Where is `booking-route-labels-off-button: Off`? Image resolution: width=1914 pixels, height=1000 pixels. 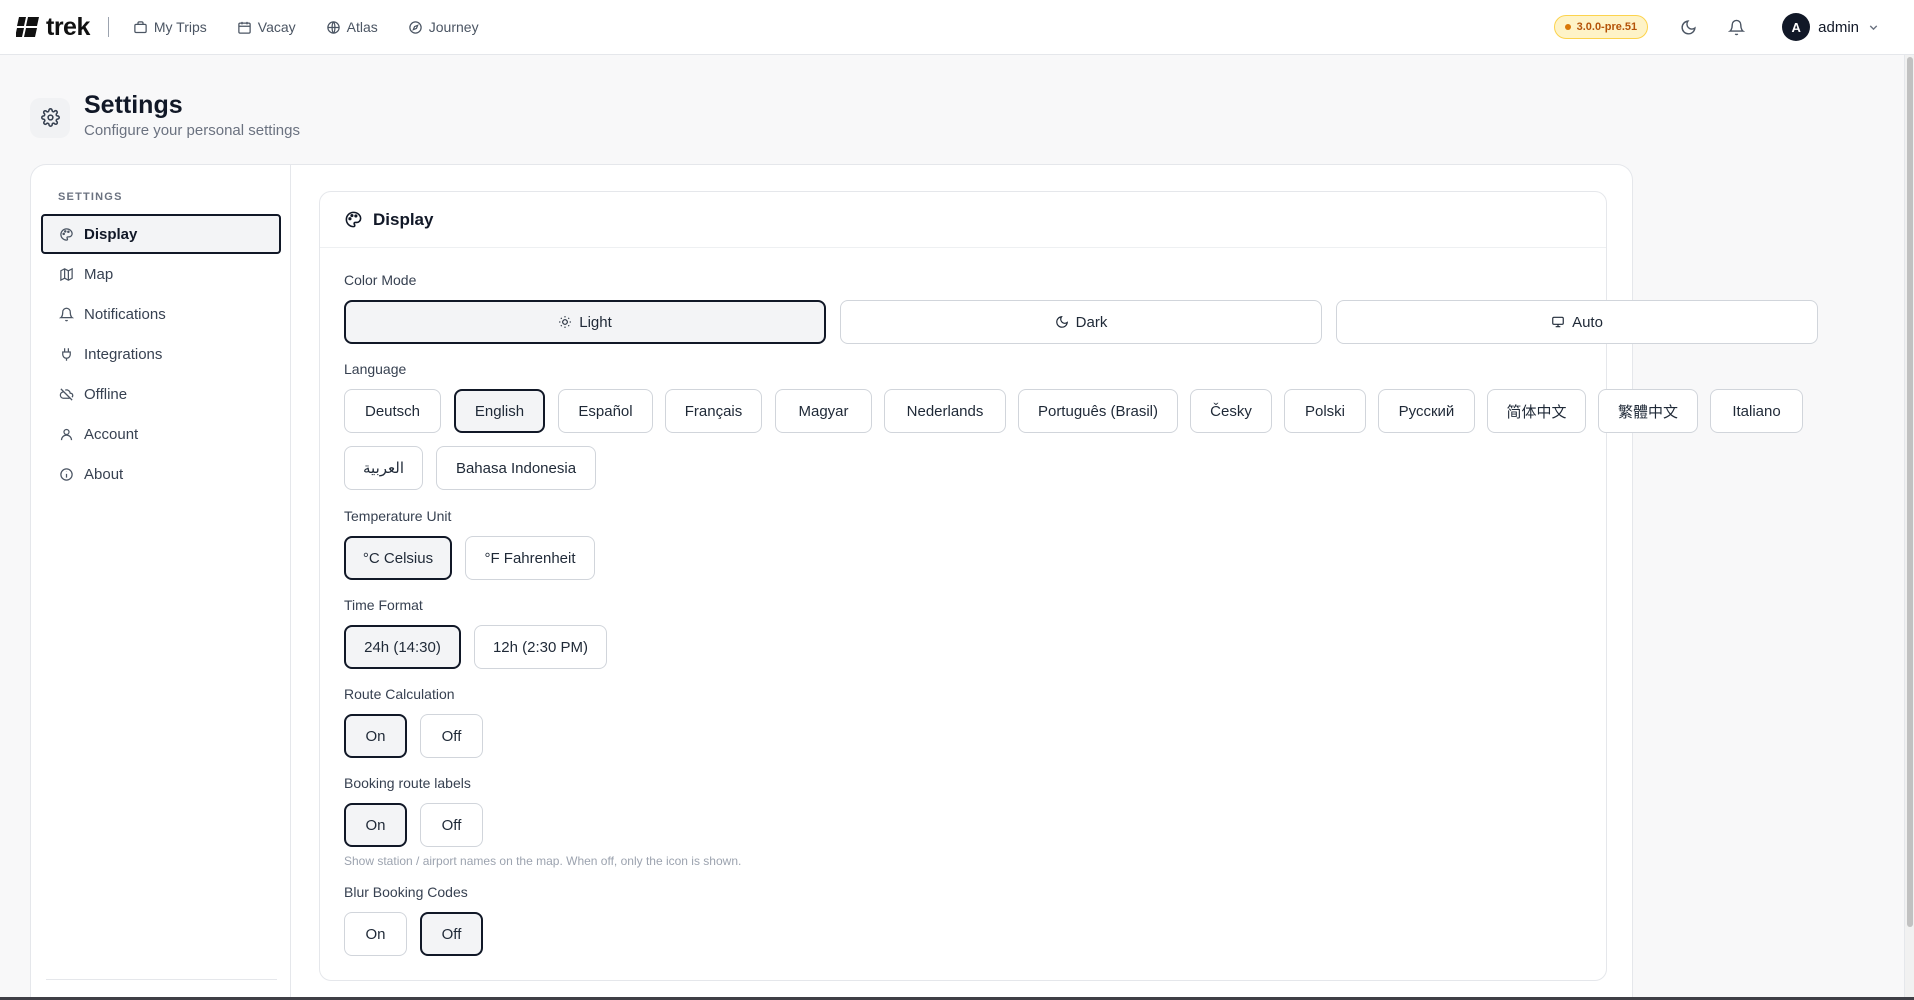 booking-route-labels-off-button: Off is located at coordinates (451, 825).